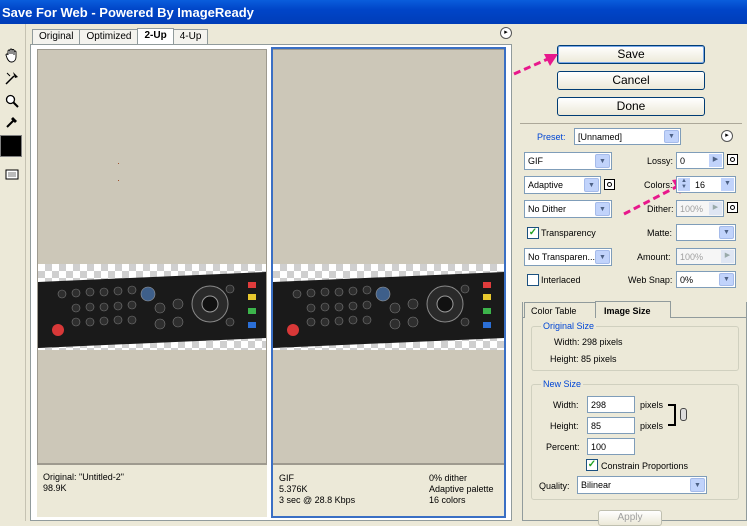 The height and width of the screenshot is (526, 747). What do you see at coordinates (535, 65) in the screenshot?
I see `arrow-annotation-save` at bounding box center [535, 65].